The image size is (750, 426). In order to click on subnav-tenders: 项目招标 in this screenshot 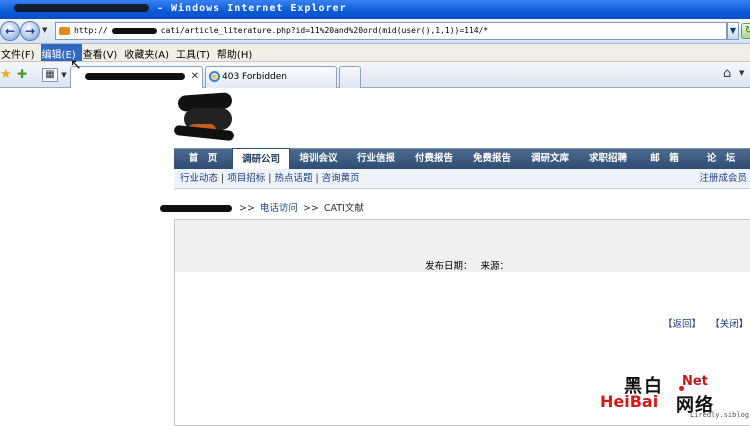, I will do `click(246, 178)`.